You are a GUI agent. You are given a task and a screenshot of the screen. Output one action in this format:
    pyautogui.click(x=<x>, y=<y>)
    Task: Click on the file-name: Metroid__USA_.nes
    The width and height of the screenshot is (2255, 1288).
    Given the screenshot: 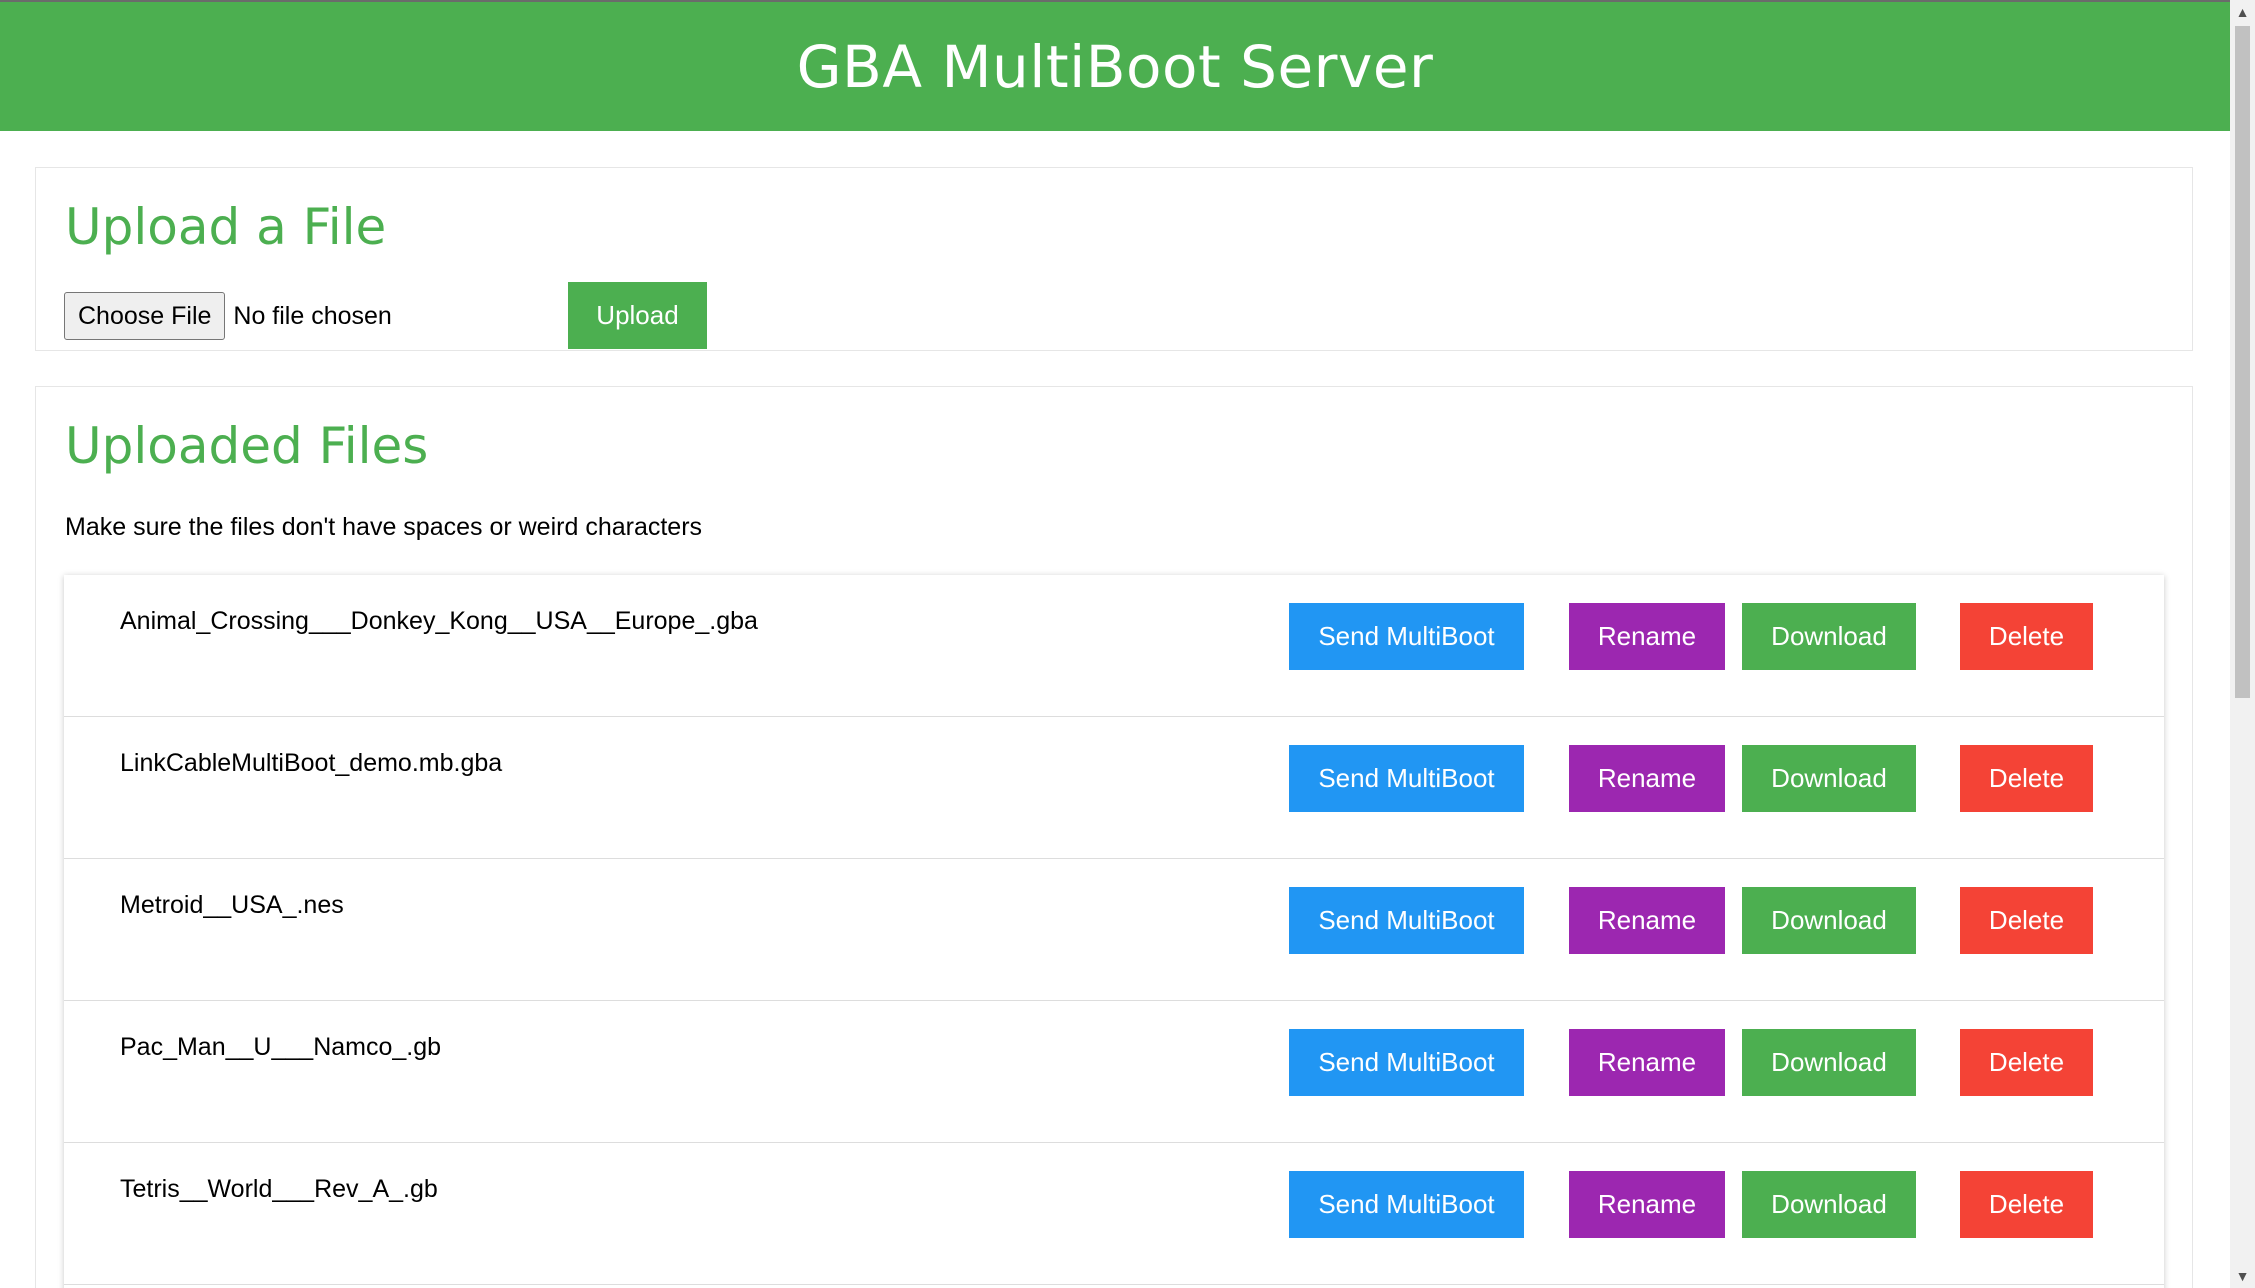 What is the action you would take?
    pyautogui.click(x=232, y=905)
    